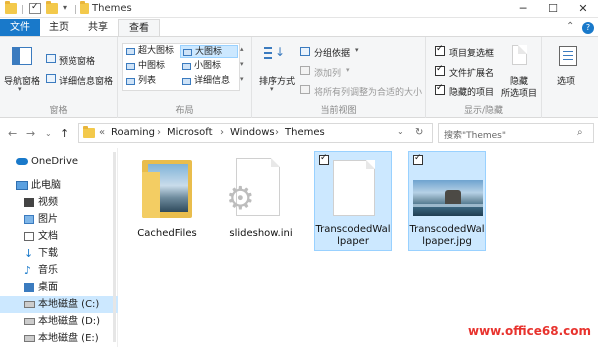  Describe the element at coordinates (400, 131) in the screenshot. I see `address-dropdown-icon: ⌄` at that location.